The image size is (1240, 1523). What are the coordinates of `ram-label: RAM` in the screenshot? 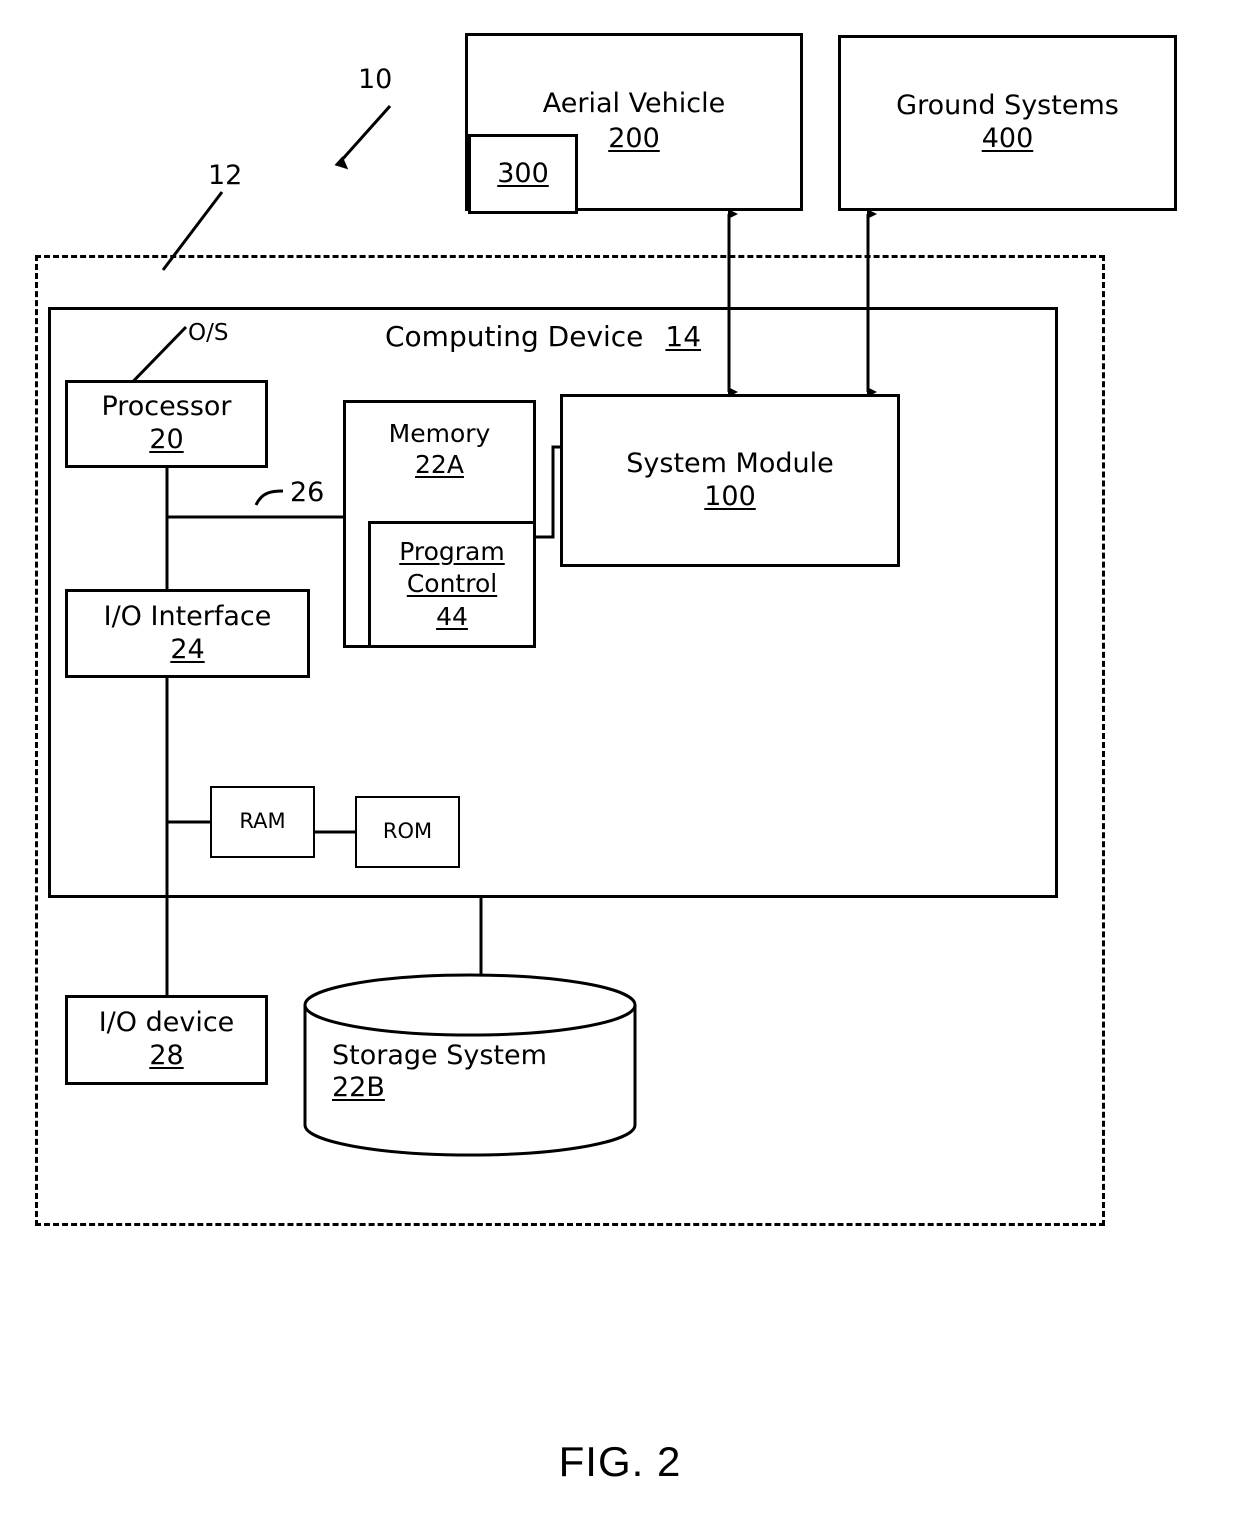 It's located at (262, 821).